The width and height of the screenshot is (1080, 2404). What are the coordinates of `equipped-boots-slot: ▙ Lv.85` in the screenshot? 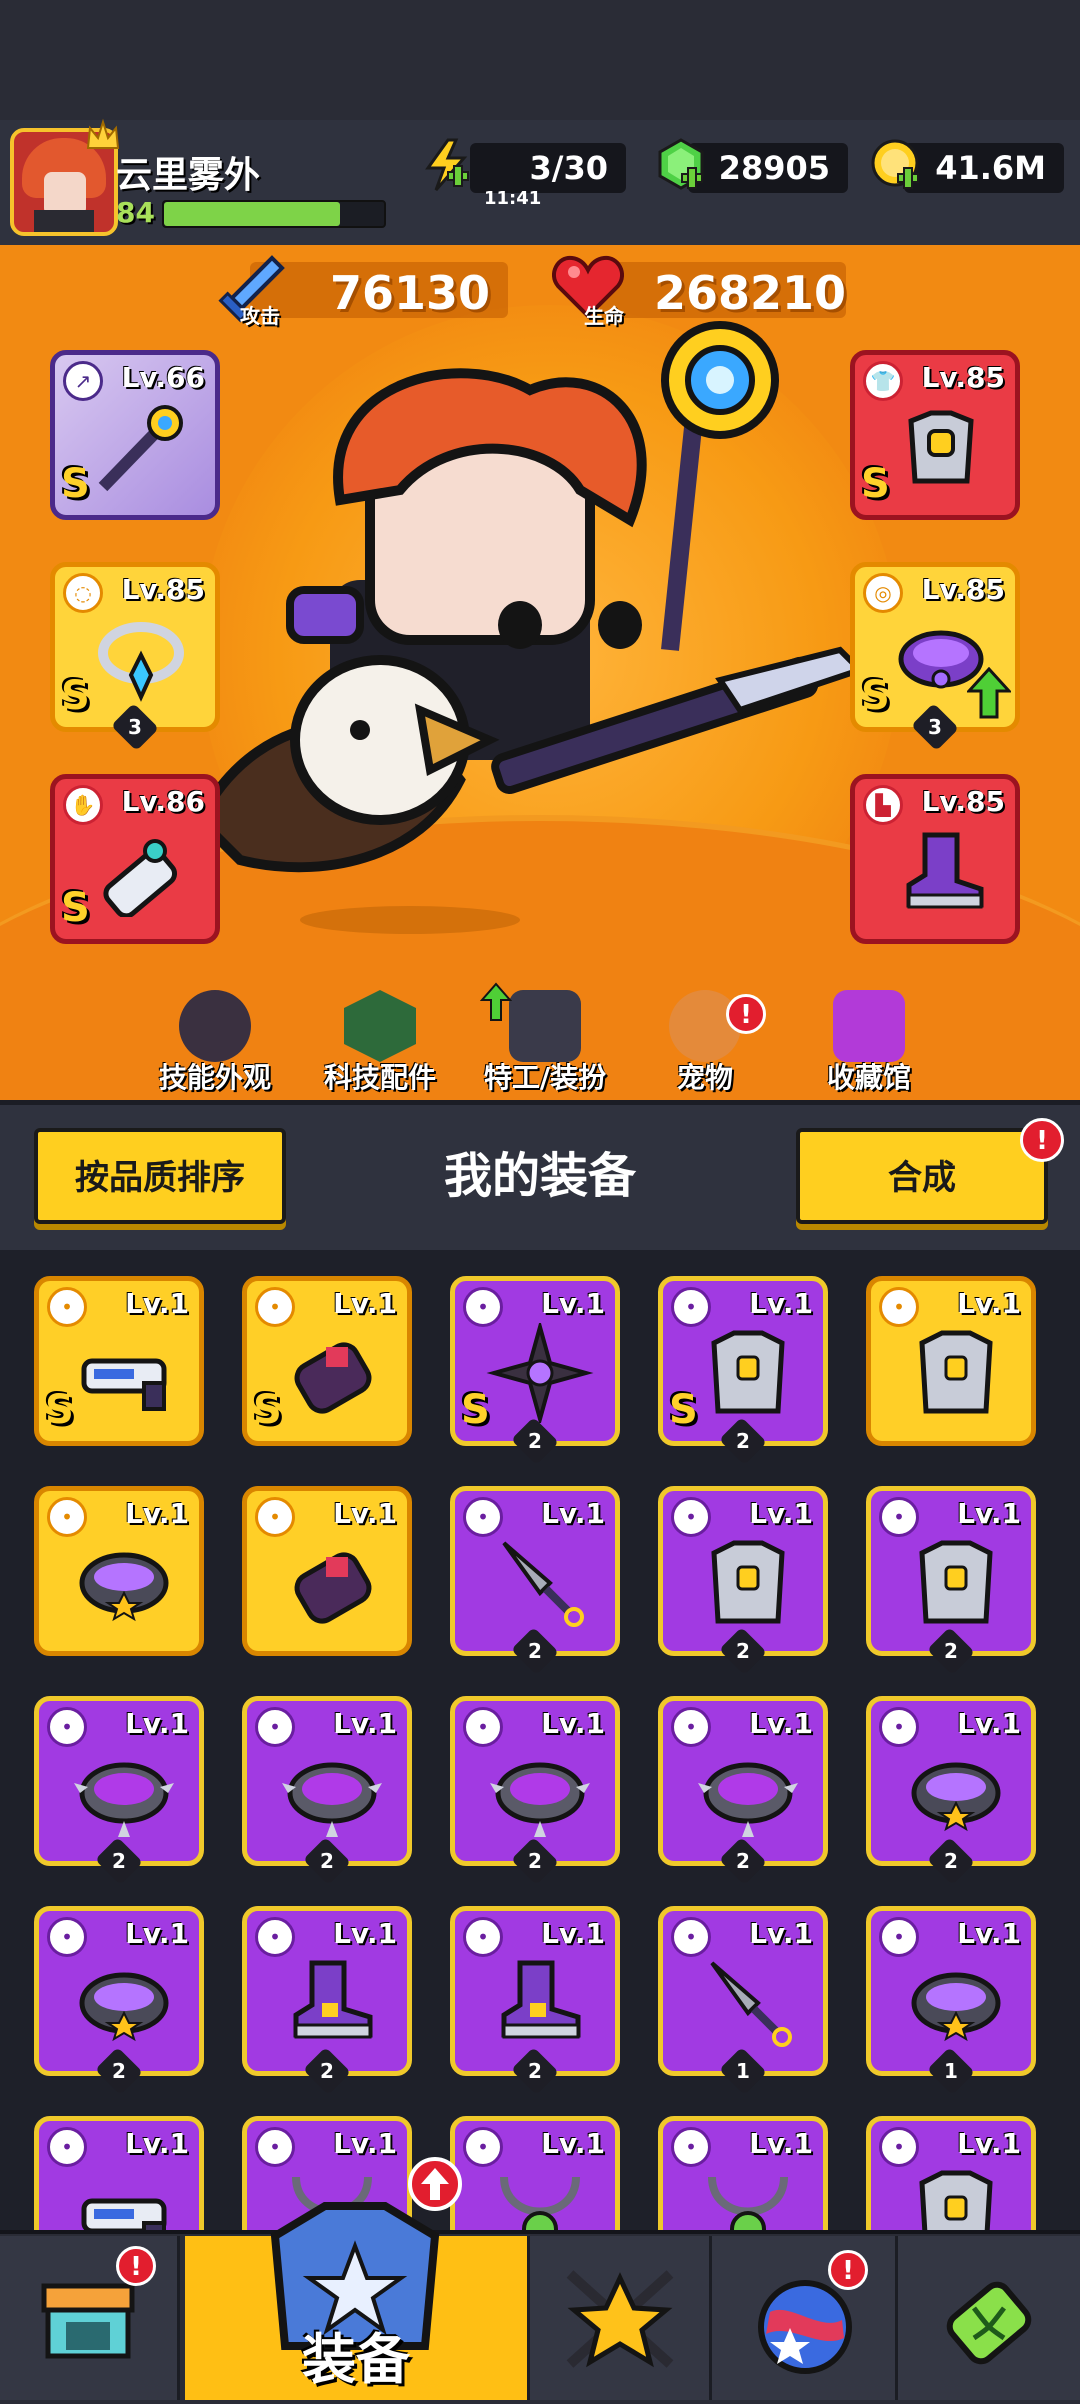 It's located at (935, 859).